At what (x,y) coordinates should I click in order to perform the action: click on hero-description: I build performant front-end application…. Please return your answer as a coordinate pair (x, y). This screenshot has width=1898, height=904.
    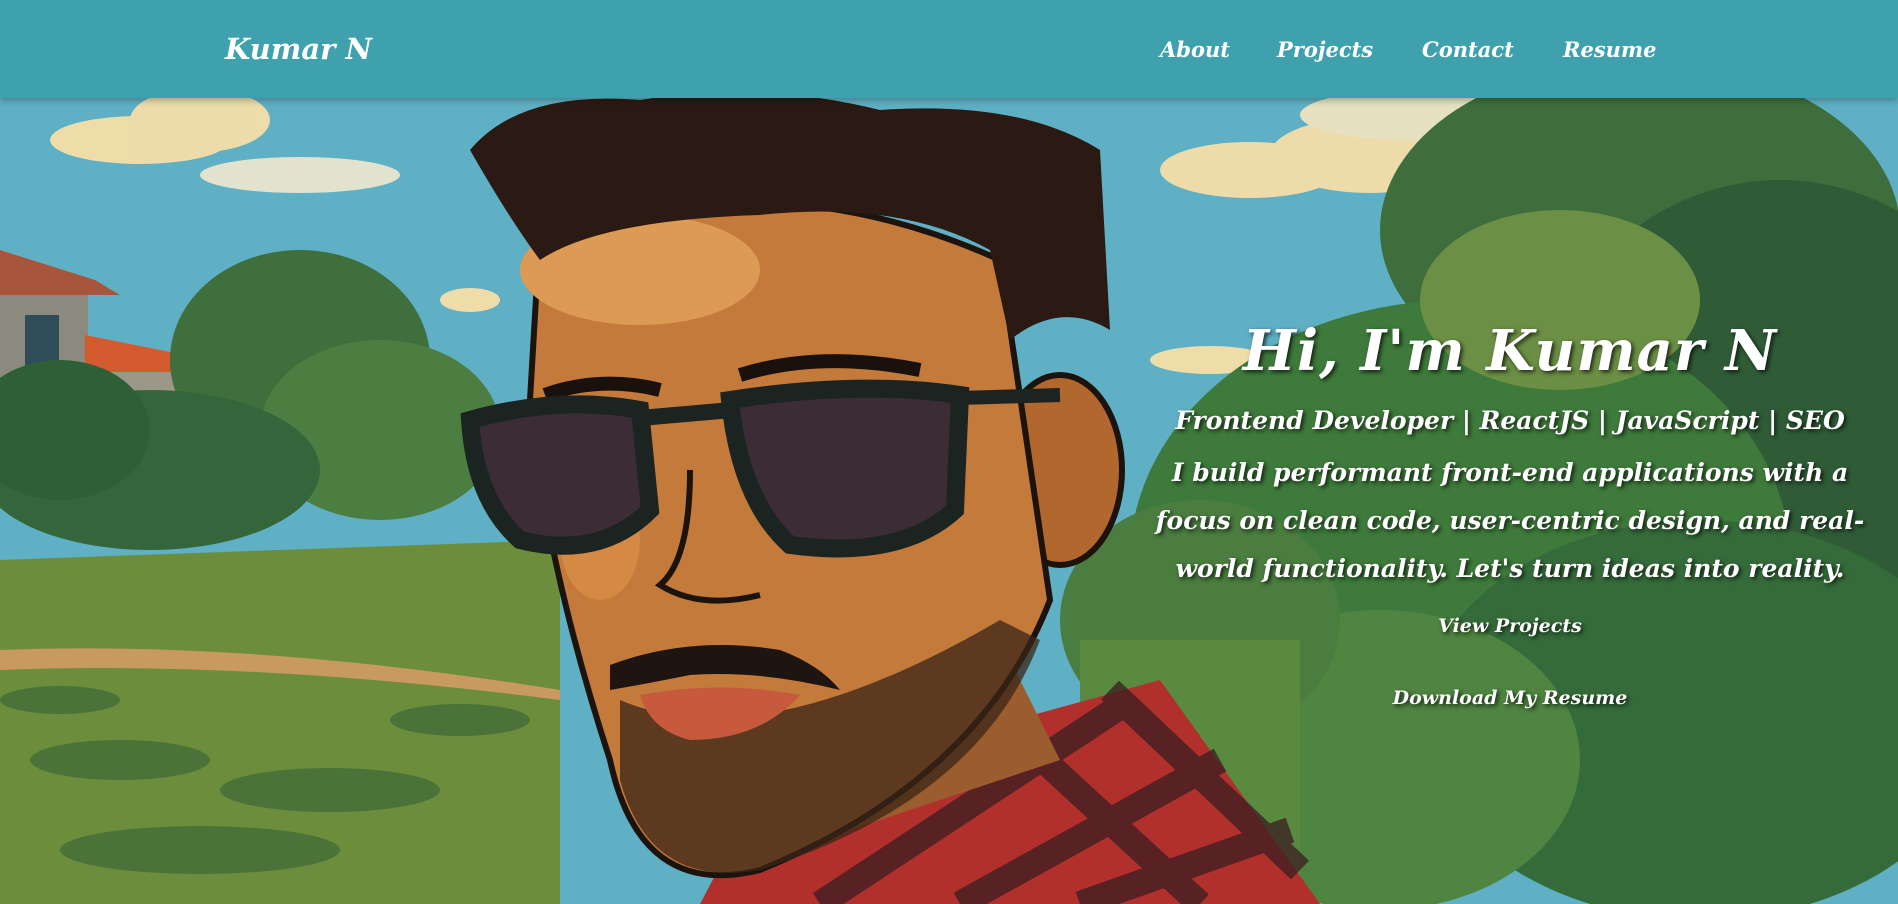
    Looking at the image, I should click on (1510, 520).